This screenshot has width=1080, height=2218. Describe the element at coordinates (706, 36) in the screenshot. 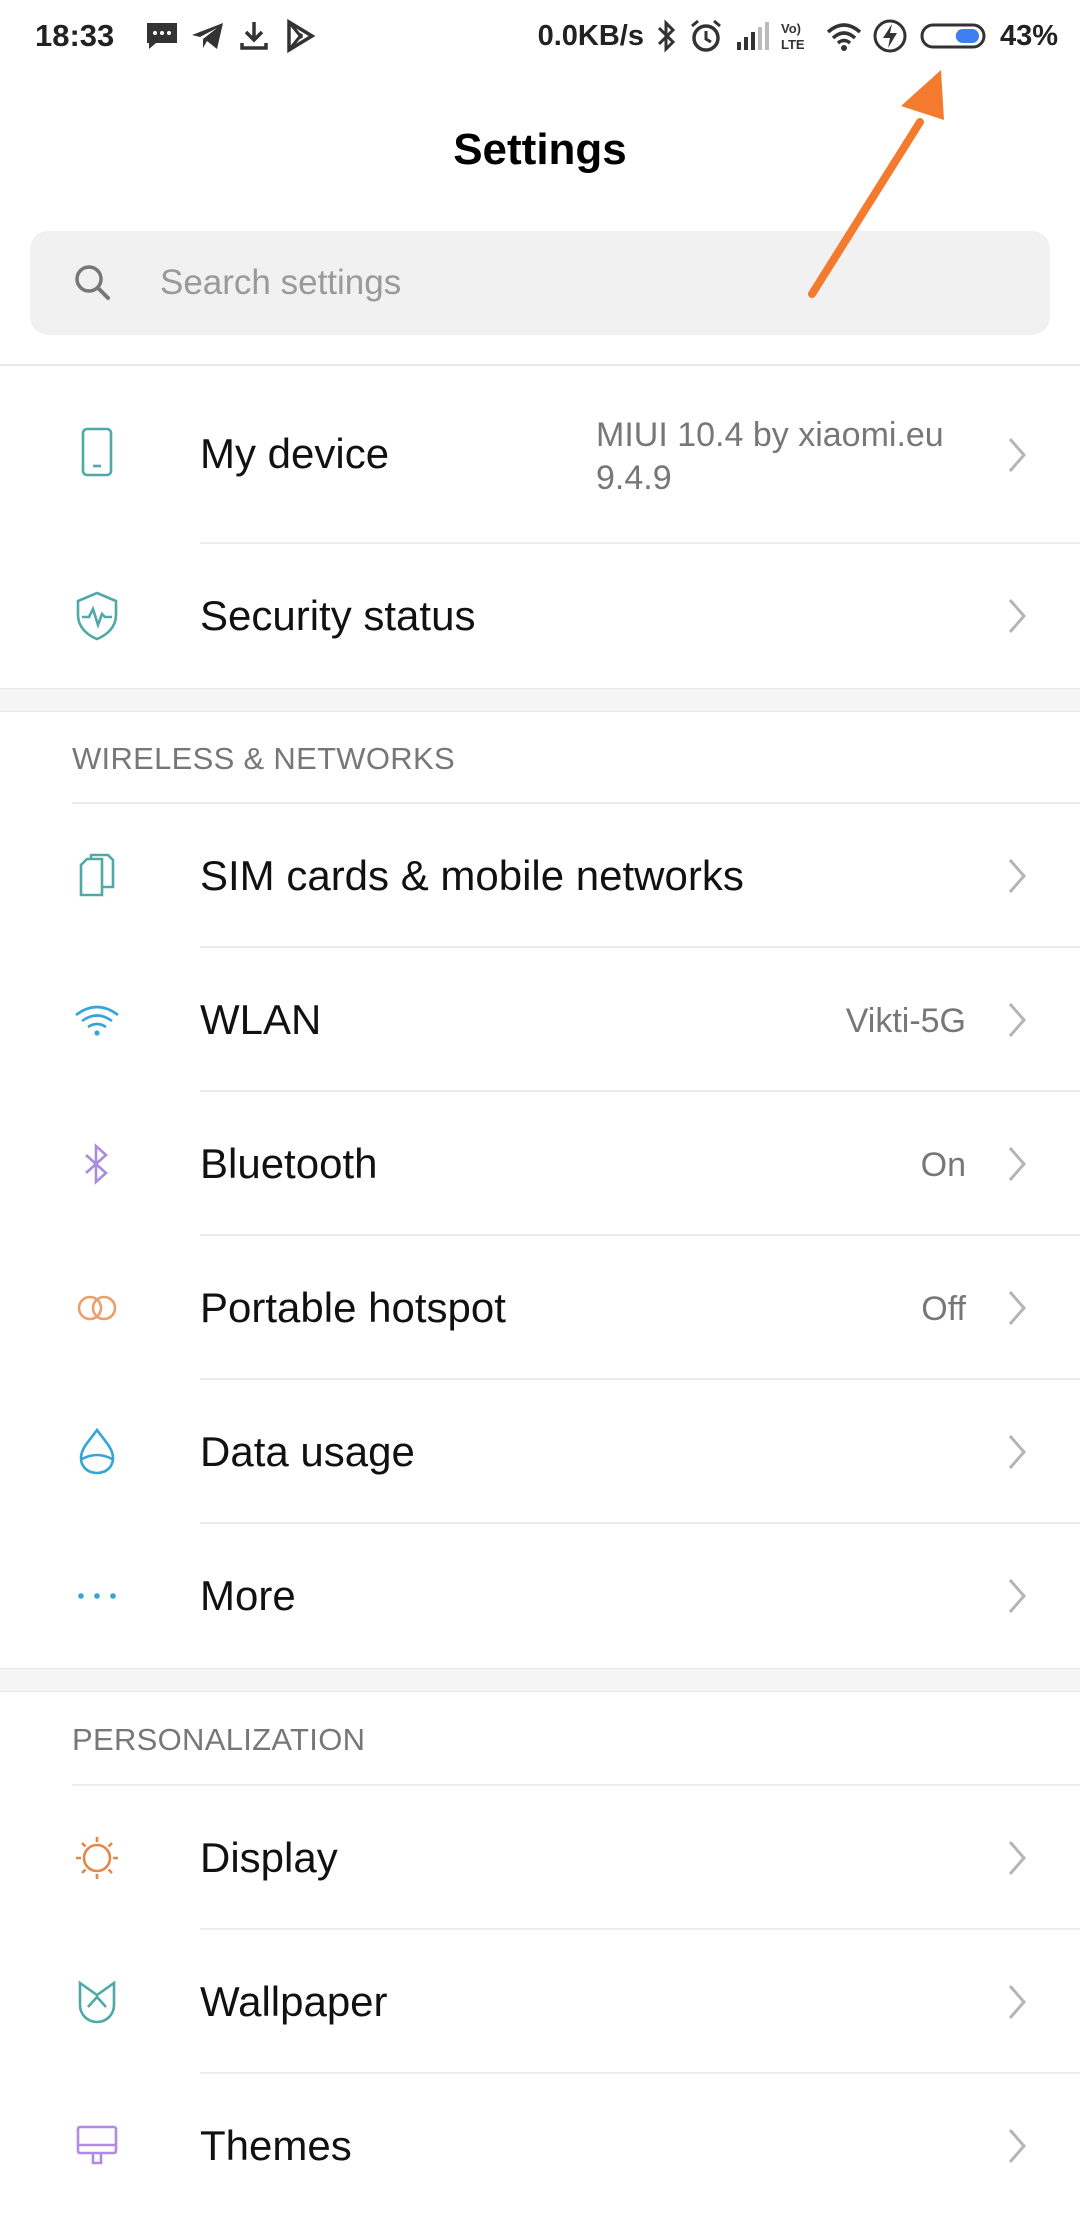

I see `alarm-icon` at that location.